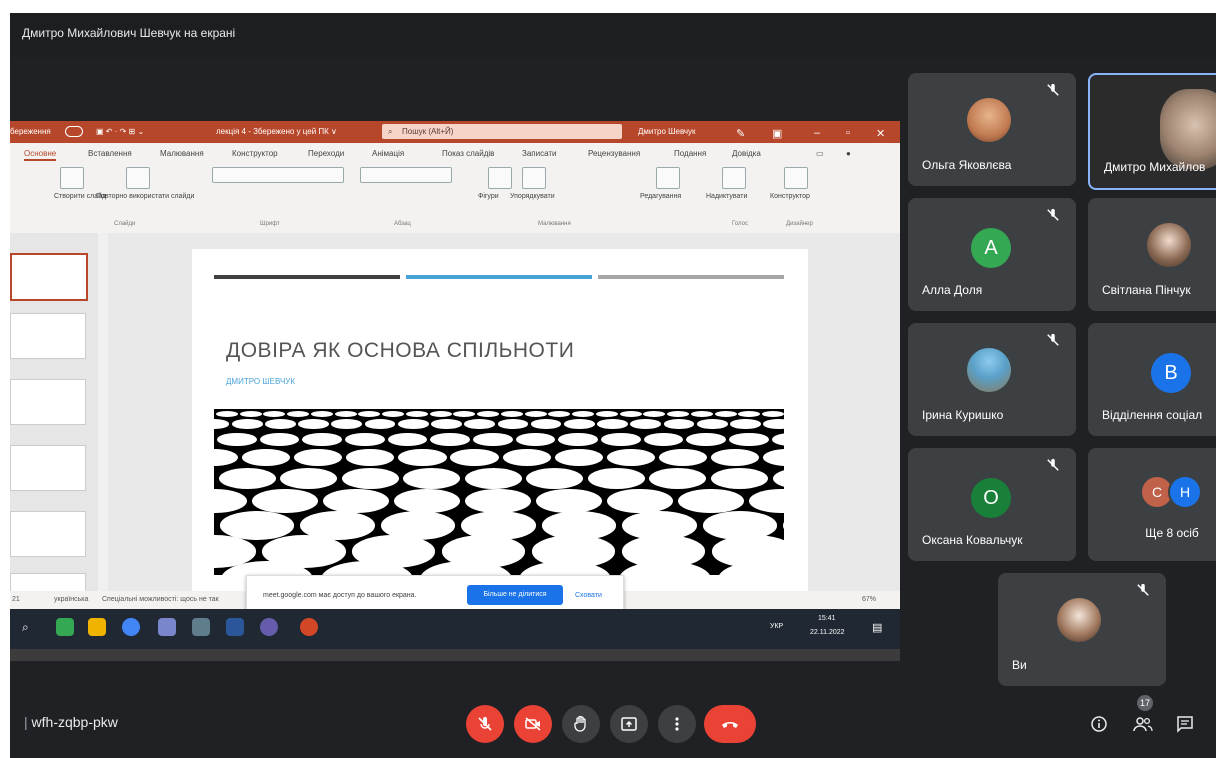  What do you see at coordinates (629, 724) in the screenshot?
I see `present-button` at bounding box center [629, 724].